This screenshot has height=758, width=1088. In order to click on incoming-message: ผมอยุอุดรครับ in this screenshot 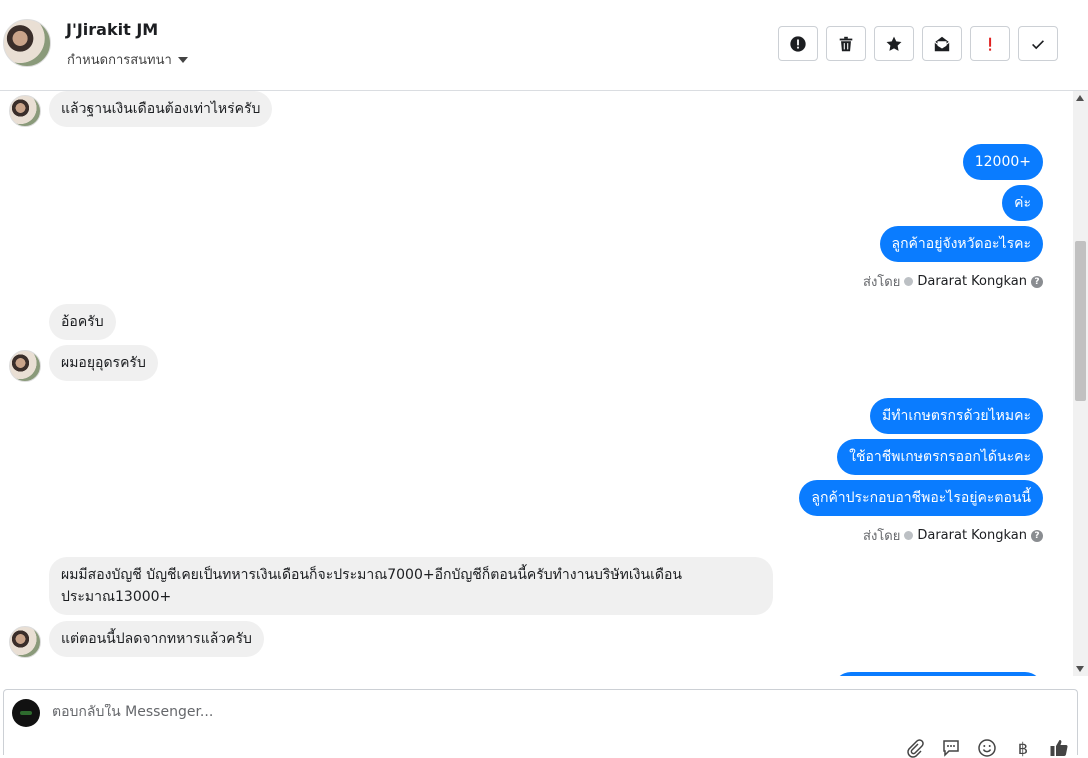, I will do `click(103, 363)`.